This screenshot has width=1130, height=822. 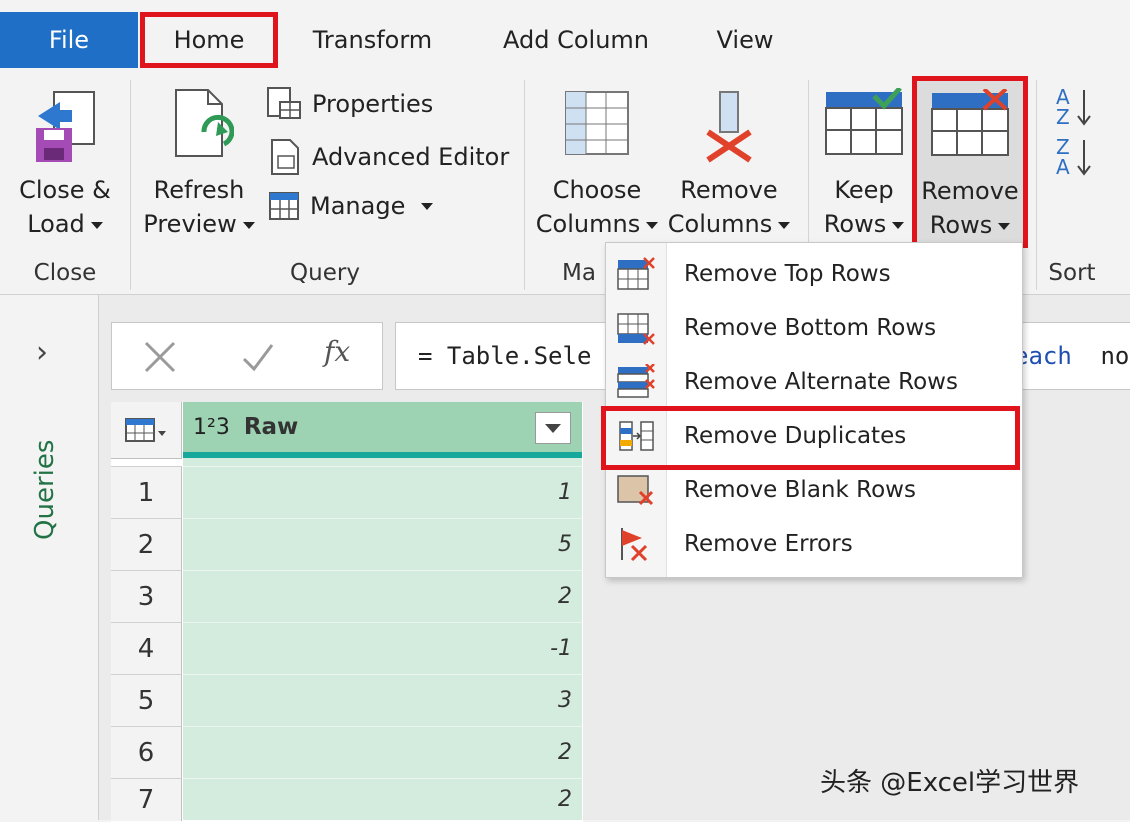 I want to click on refresh-label-2-wrap: Preview, so click(x=199, y=224).